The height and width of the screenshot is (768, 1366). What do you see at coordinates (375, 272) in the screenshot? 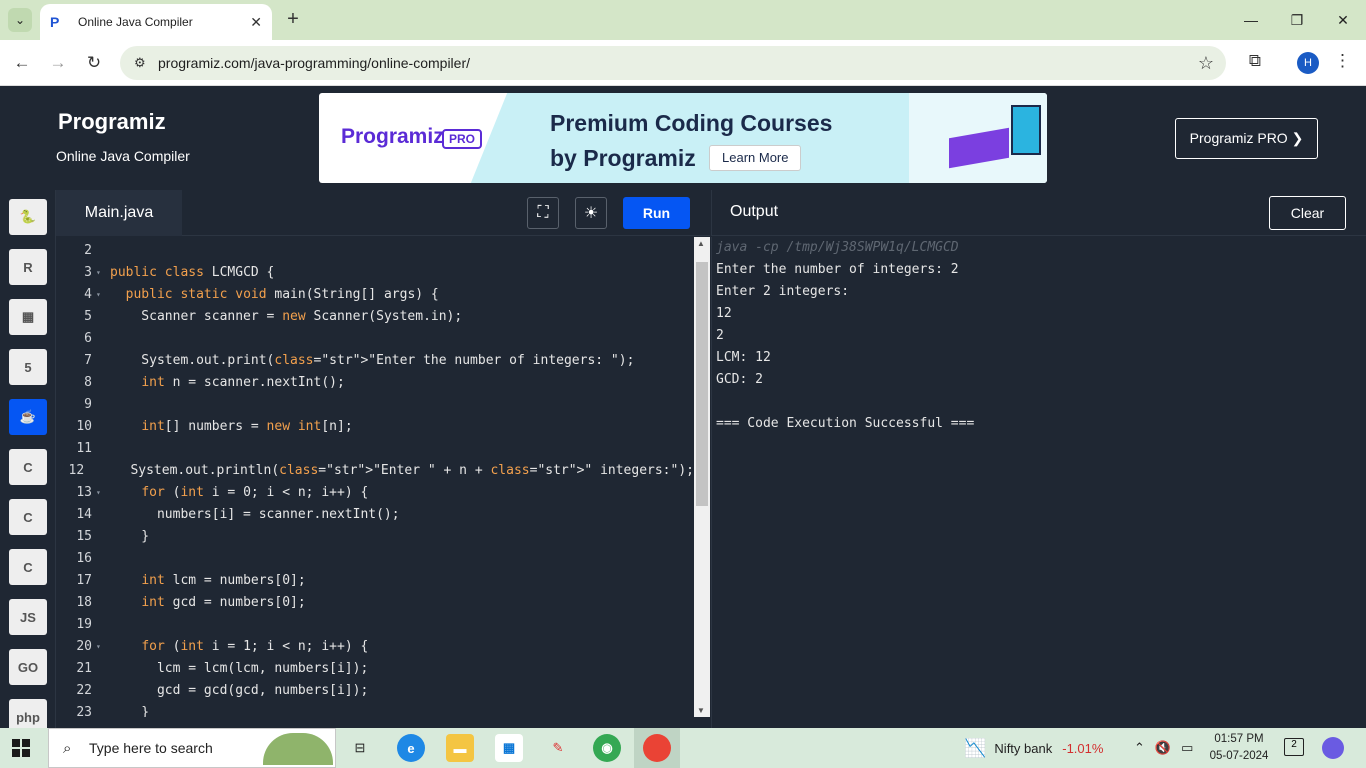
I see `code-line: 3 ▾ public class LCMGCD {` at bounding box center [375, 272].